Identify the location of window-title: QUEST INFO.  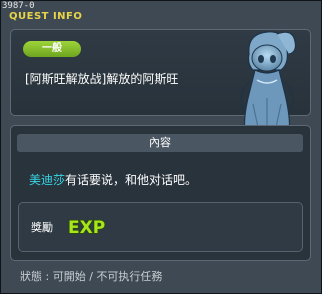
(46, 16).